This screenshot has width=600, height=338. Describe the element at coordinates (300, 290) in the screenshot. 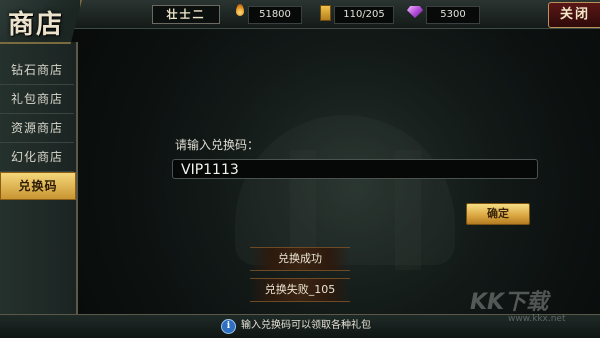

I see `redeem-fail-button: 兑换失败_105` at that location.